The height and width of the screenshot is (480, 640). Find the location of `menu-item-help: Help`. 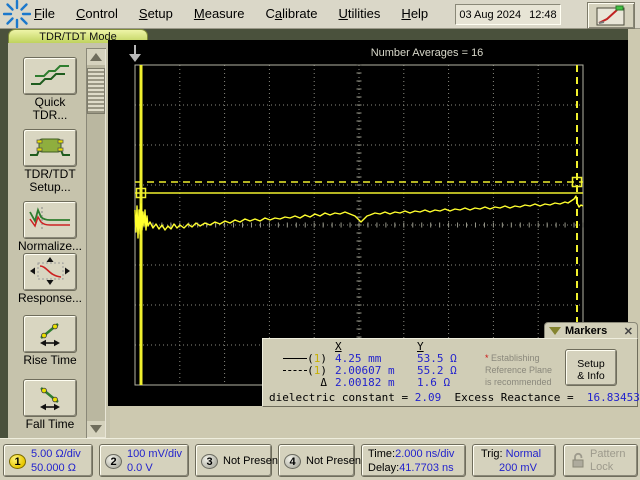

menu-item-help: Help is located at coordinates (414, 13).